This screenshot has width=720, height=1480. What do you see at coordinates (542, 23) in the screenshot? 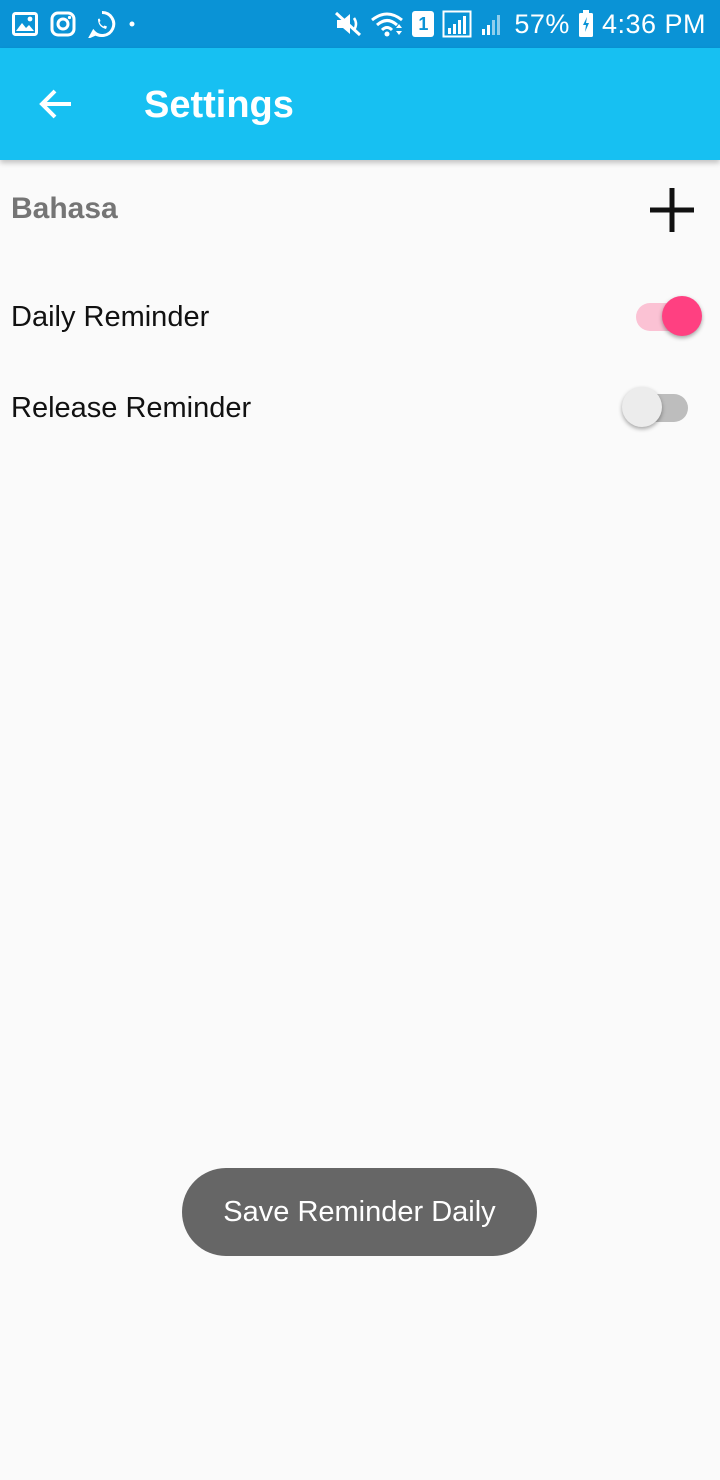
I see `battery-percent: 57%` at bounding box center [542, 23].